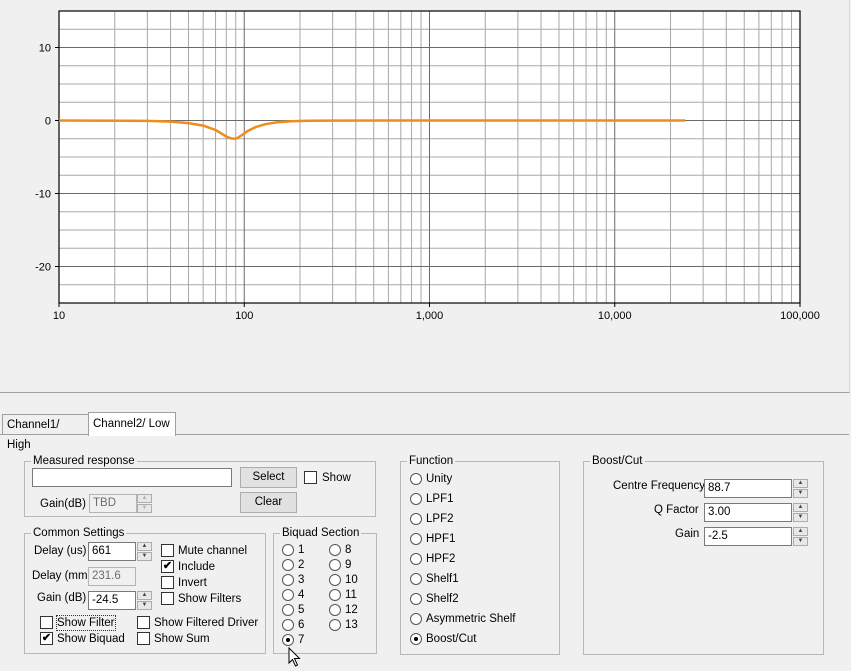 The width and height of the screenshot is (851, 671). Describe the element at coordinates (112, 576) in the screenshot. I see `delay-mm-input: 231.6` at that location.